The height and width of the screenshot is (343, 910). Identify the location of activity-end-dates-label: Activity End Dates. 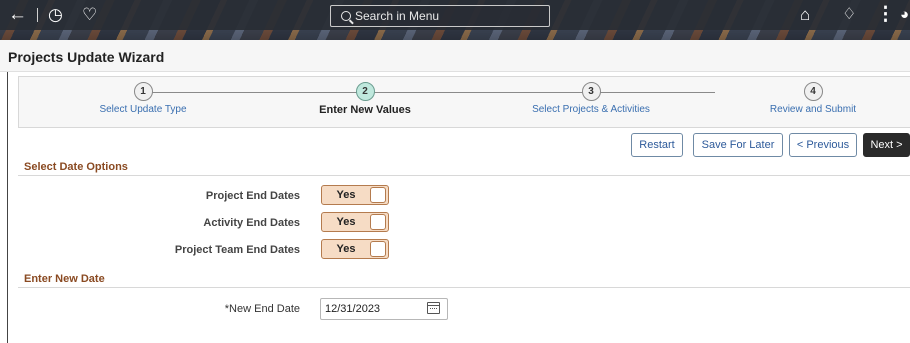
(251, 223).